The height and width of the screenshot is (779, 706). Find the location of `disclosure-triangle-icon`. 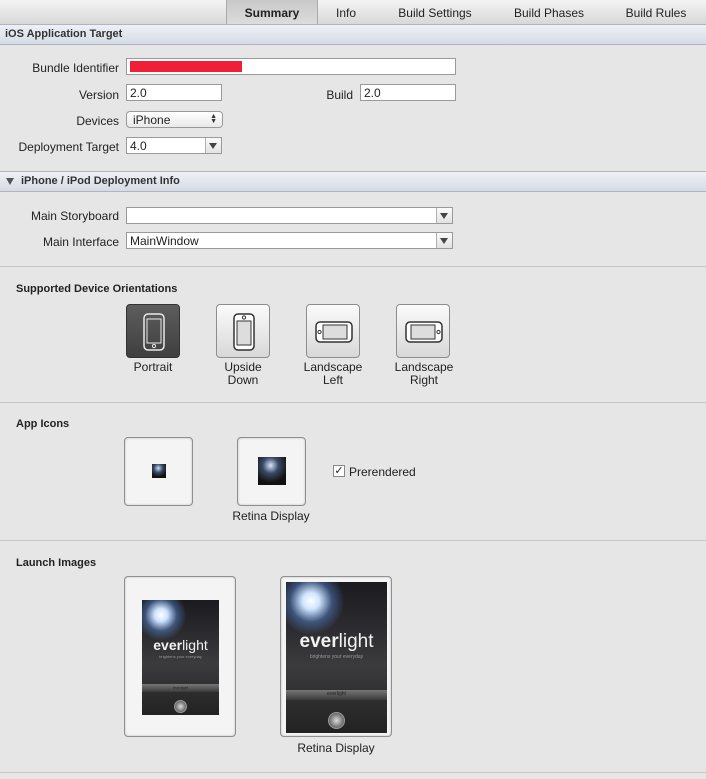

disclosure-triangle-icon is located at coordinates (10, 181).